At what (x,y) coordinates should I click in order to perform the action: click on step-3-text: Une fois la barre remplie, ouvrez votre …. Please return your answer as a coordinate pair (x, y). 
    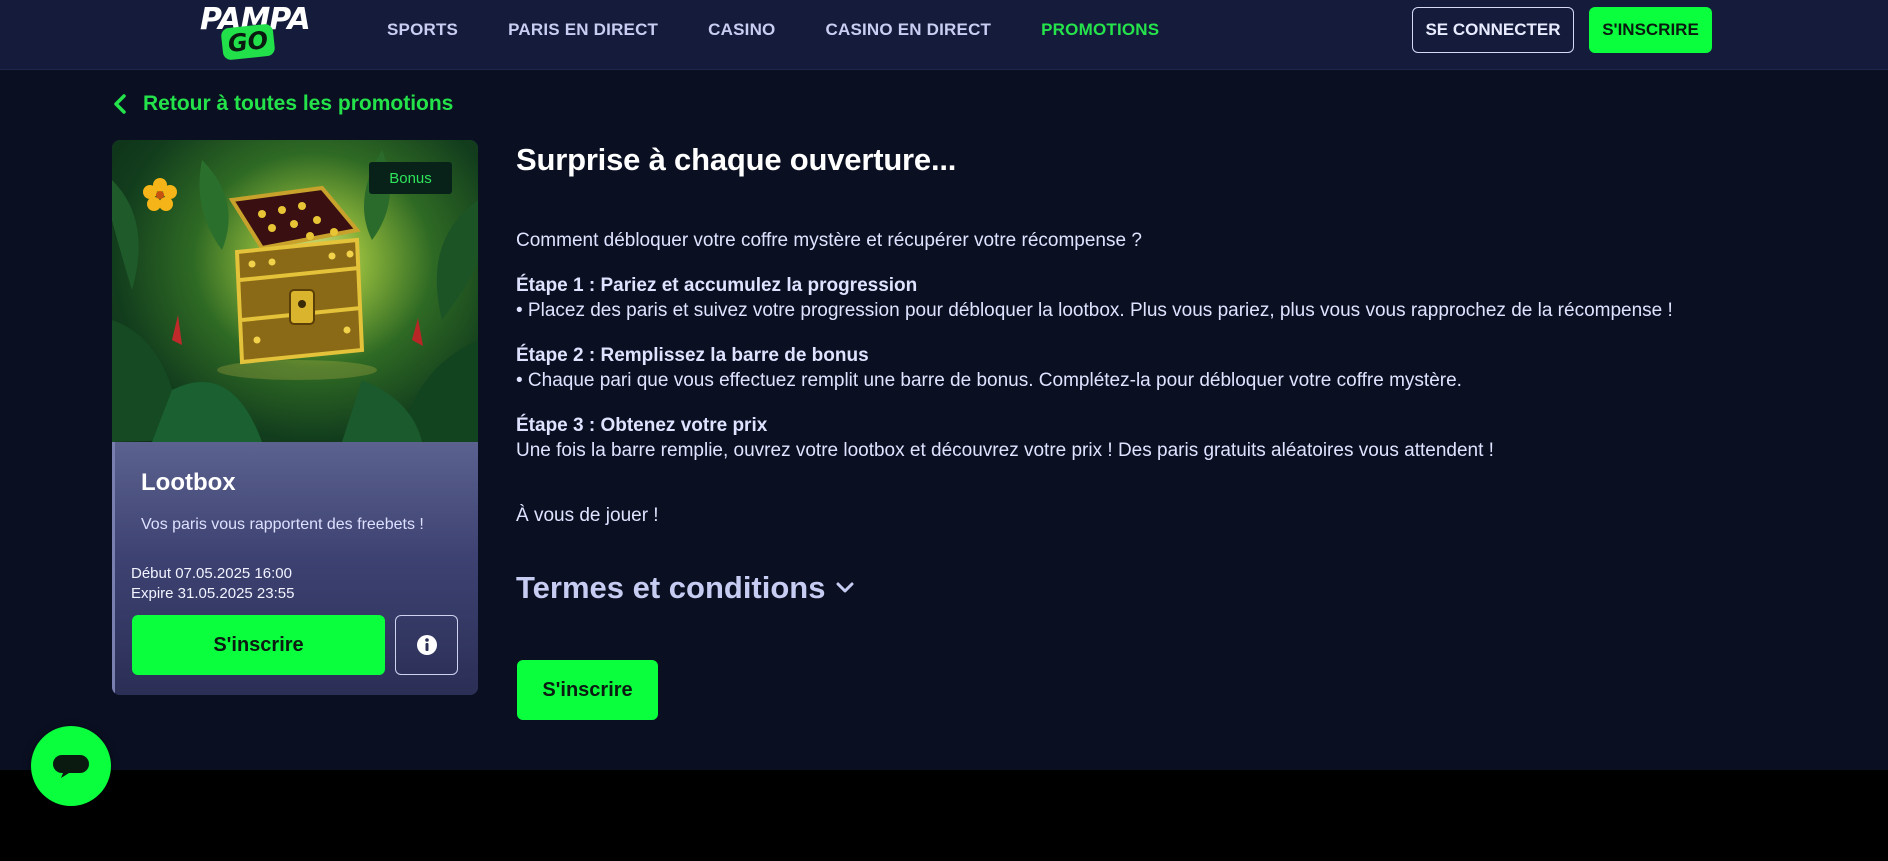
    Looking at the image, I should click on (1005, 450).